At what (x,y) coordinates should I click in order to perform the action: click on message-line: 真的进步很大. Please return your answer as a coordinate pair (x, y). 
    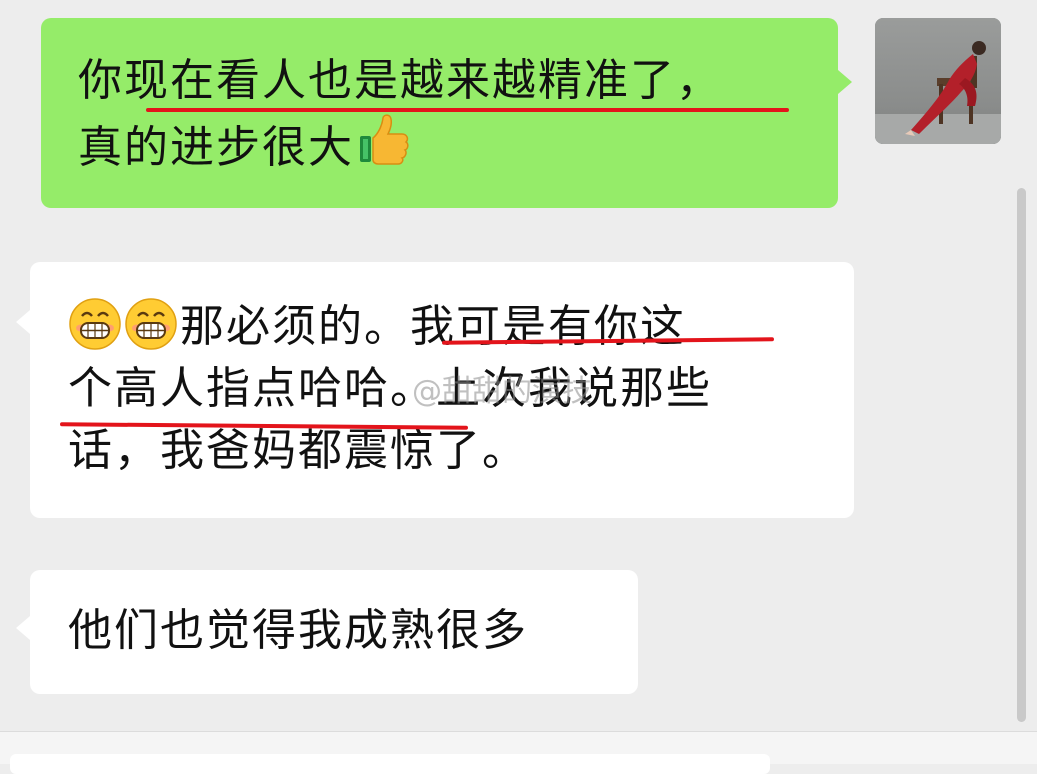
    Looking at the image, I should click on (443, 145).